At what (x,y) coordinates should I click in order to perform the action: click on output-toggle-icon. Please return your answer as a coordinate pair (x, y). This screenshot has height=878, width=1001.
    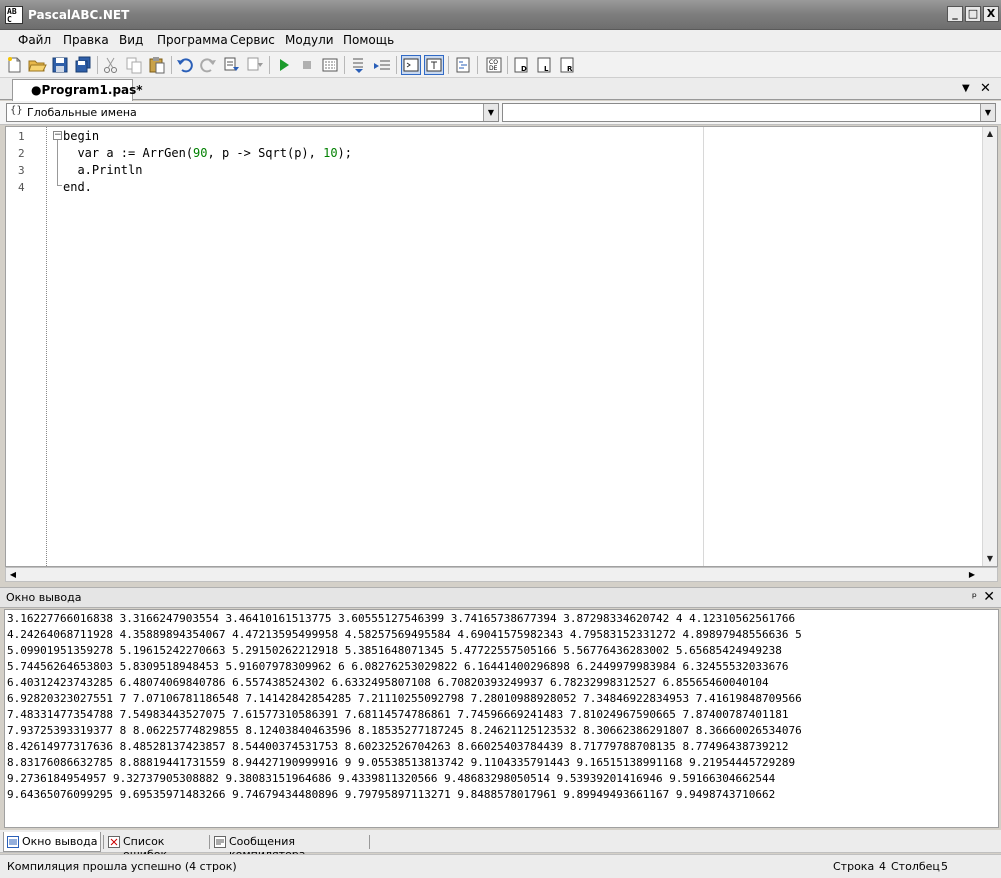
    Looking at the image, I should click on (411, 65).